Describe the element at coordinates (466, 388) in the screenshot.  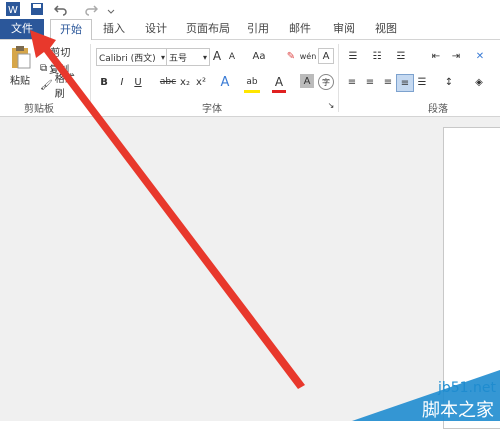
I see `watermark-site: jb51.net` at that location.